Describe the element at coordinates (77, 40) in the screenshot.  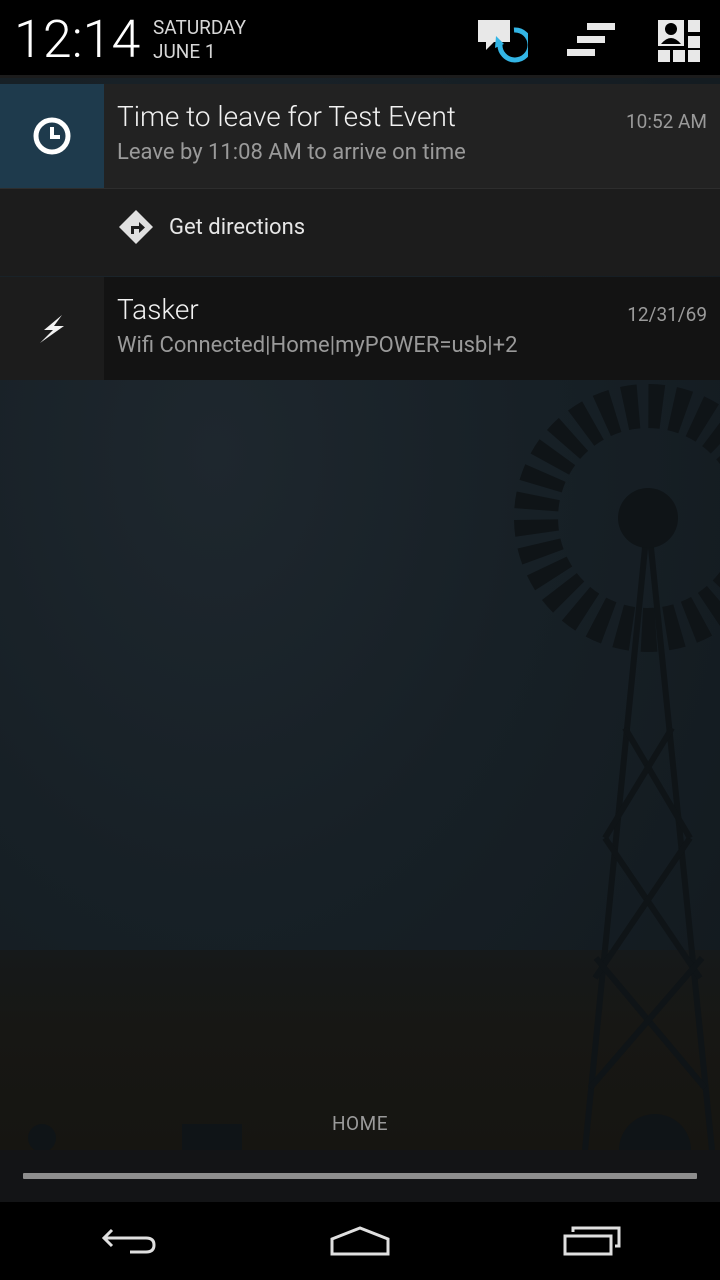
I see `clock: 12:14` at that location.